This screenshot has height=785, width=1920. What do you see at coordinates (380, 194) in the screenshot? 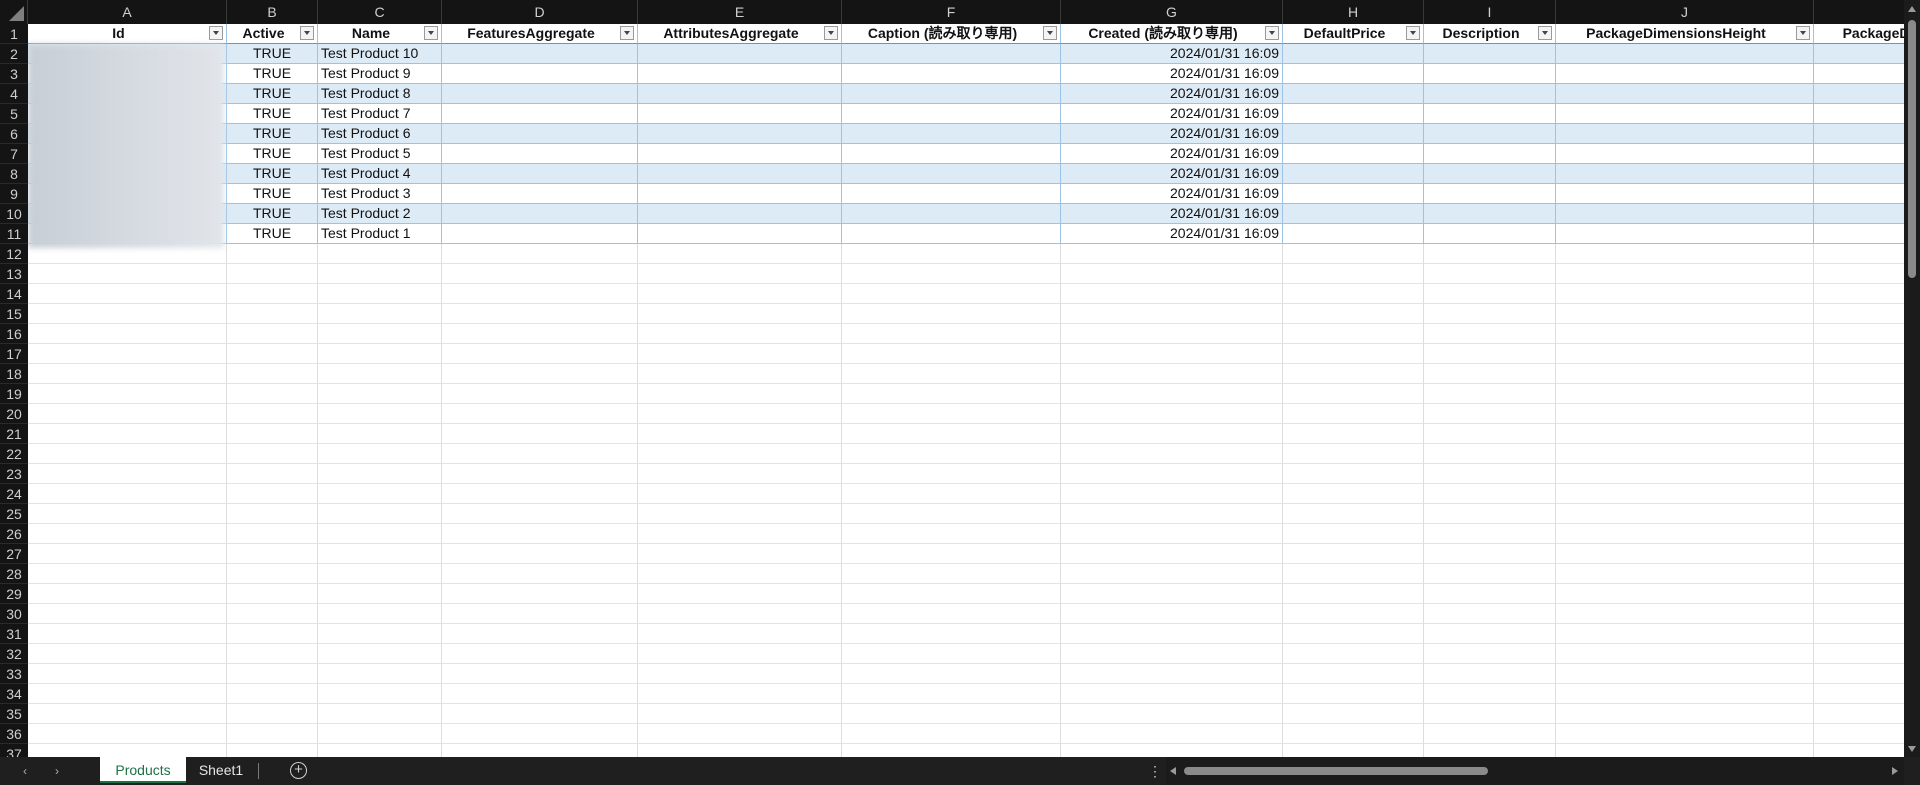
I see `table-cell: Test Product 3` at bounding box center [380, 194].